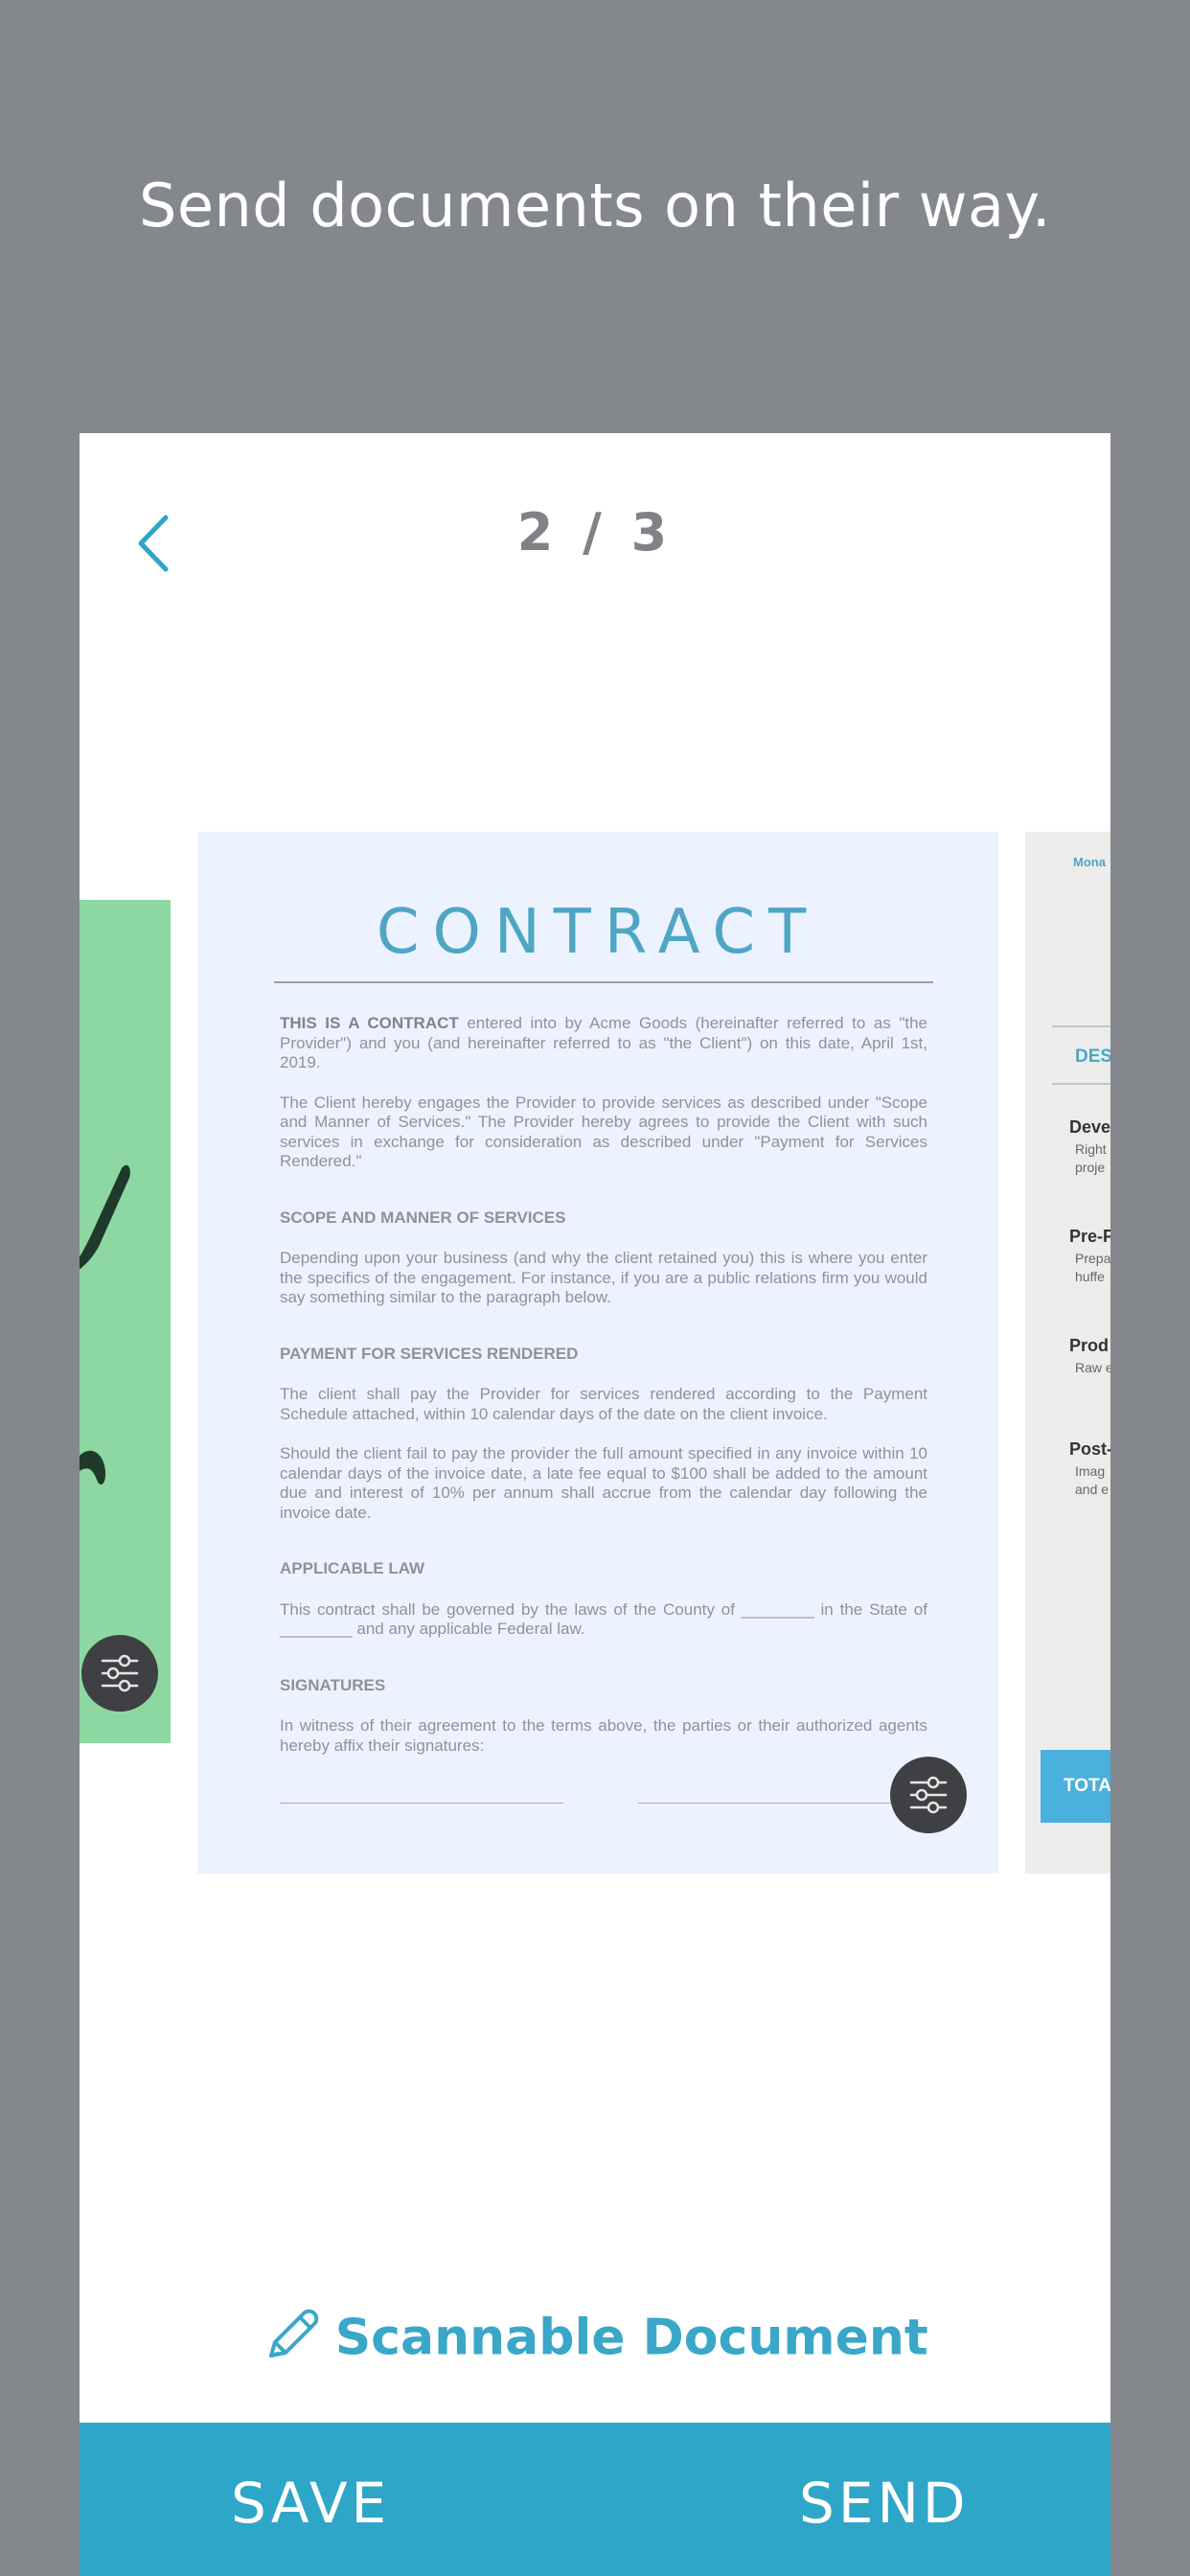  Describe the element at coordinates (598, 932) in the screenshot. I see `document-title: CONTRACT` at that location.